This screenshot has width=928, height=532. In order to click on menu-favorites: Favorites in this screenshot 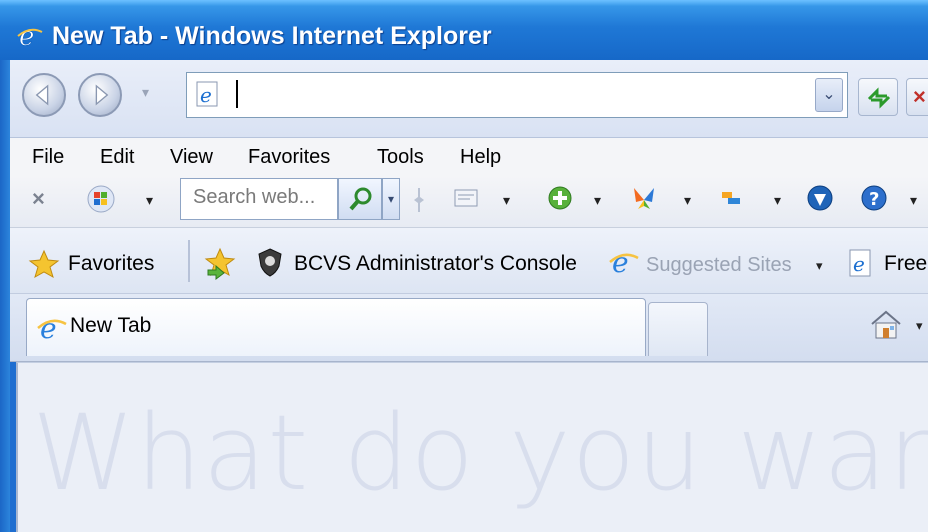, I will do `click(289, 157)`.